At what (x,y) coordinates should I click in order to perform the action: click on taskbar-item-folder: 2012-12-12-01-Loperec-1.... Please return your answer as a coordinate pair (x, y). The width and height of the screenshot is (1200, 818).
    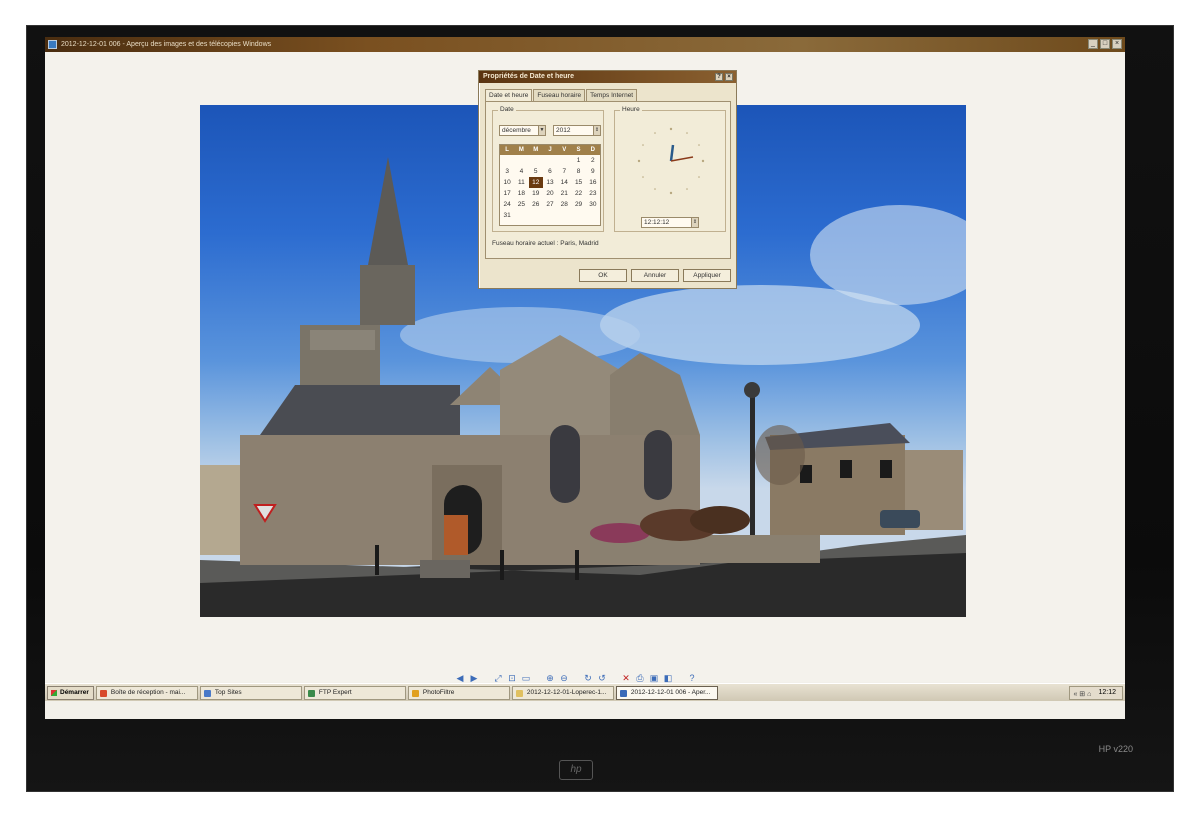
    Looking at the image, I should click on (562, 692).